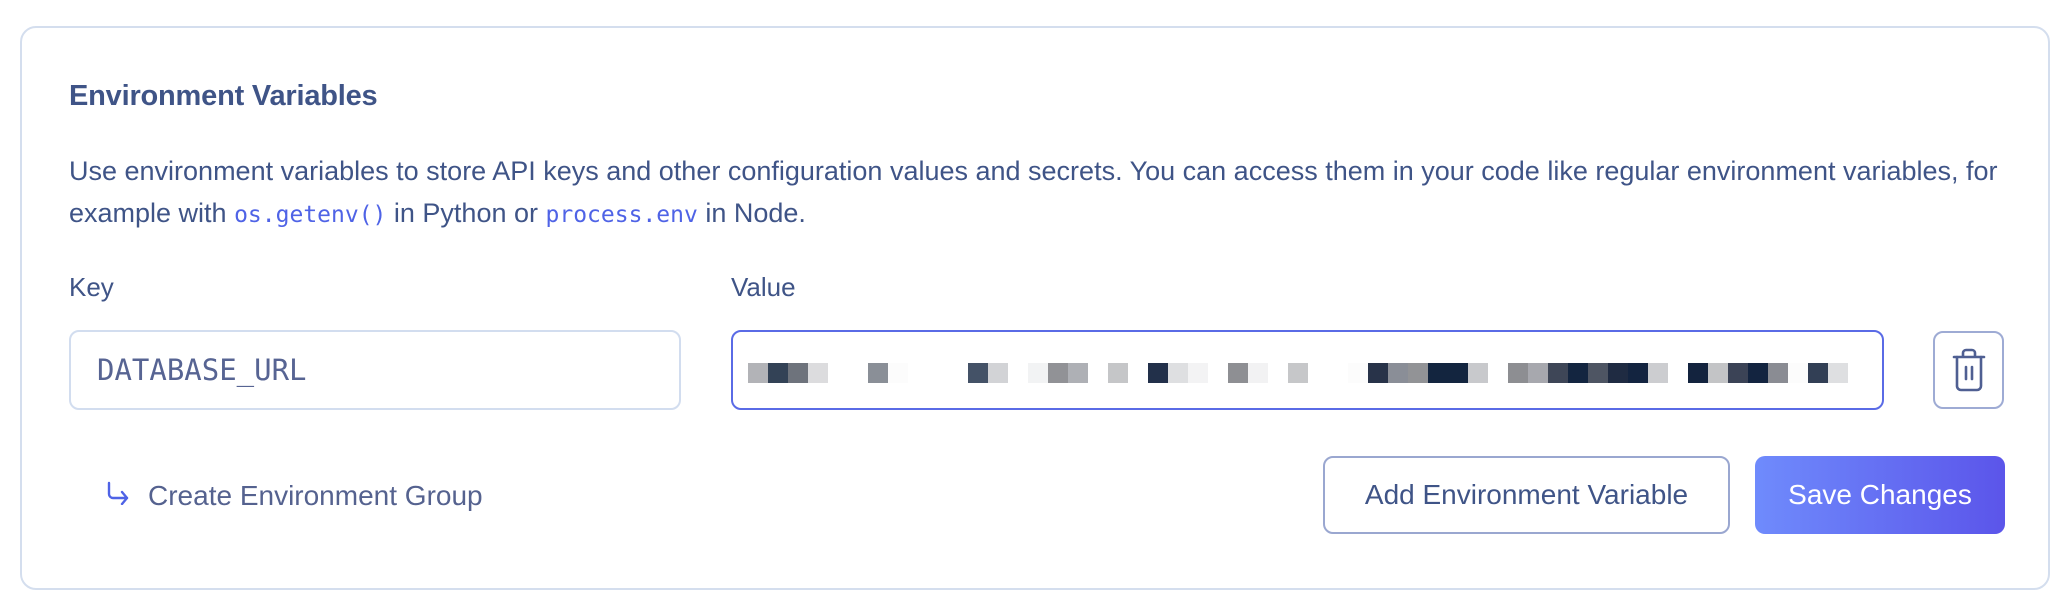 The image size is (2072, 614). I want to click on code-os-getenv: os.getenv(), so click(310, 215).